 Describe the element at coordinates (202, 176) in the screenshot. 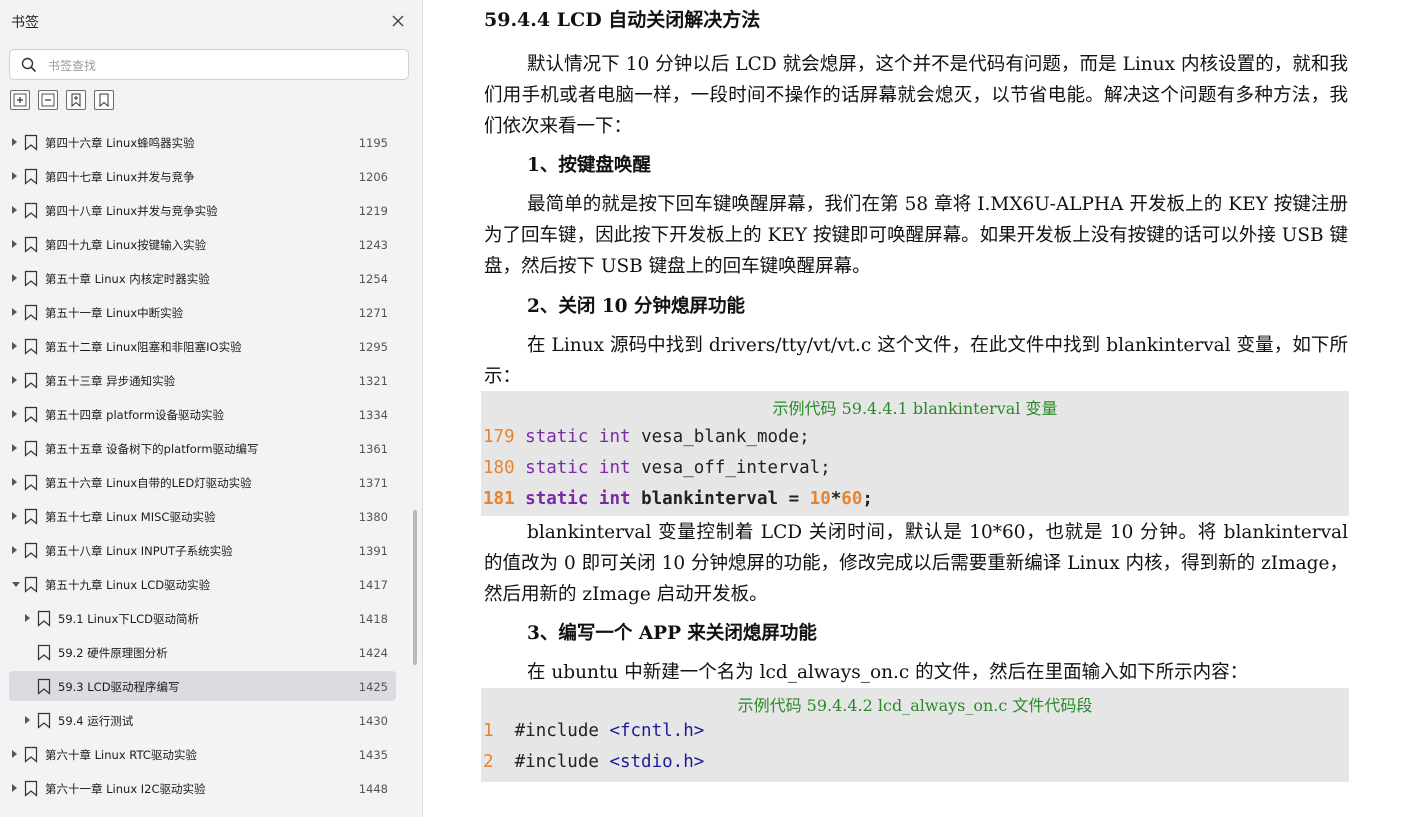

I see `bookmark-item: 第四十七章 Linux并发与竞争 1206` at that location.